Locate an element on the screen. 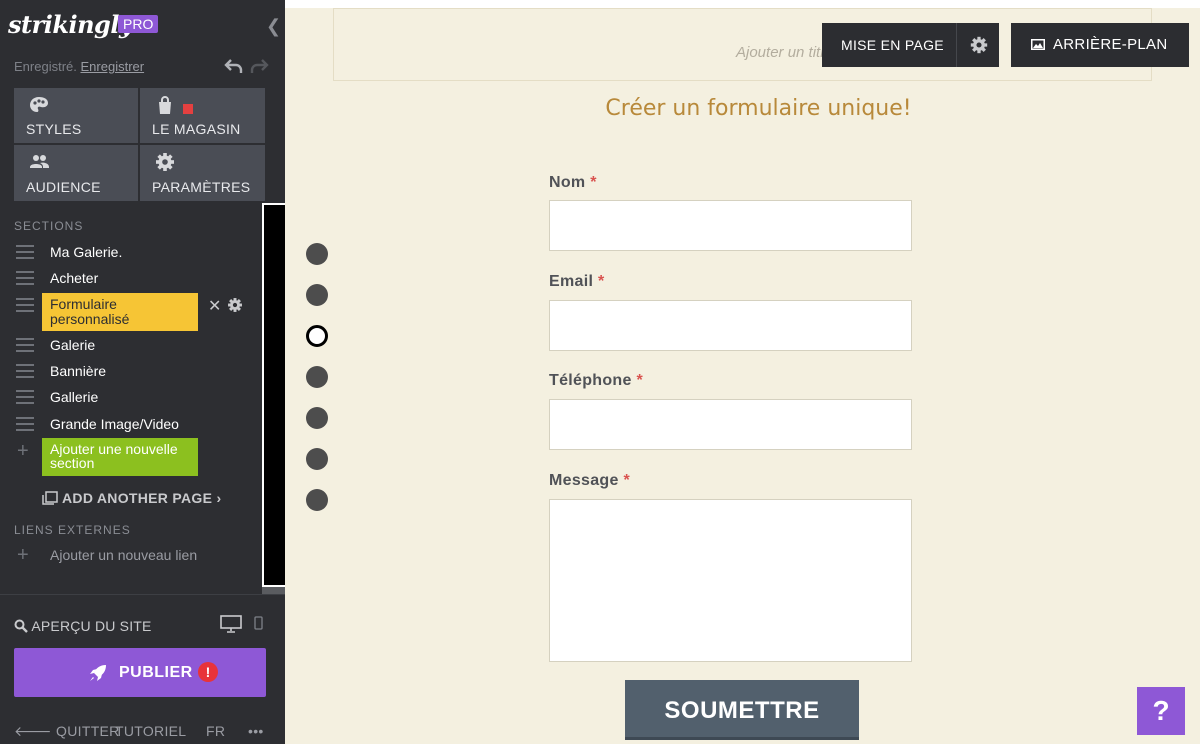 This screenshot has height=744, width=1200. name-label: Nom * is located at coordinates (573, 182).